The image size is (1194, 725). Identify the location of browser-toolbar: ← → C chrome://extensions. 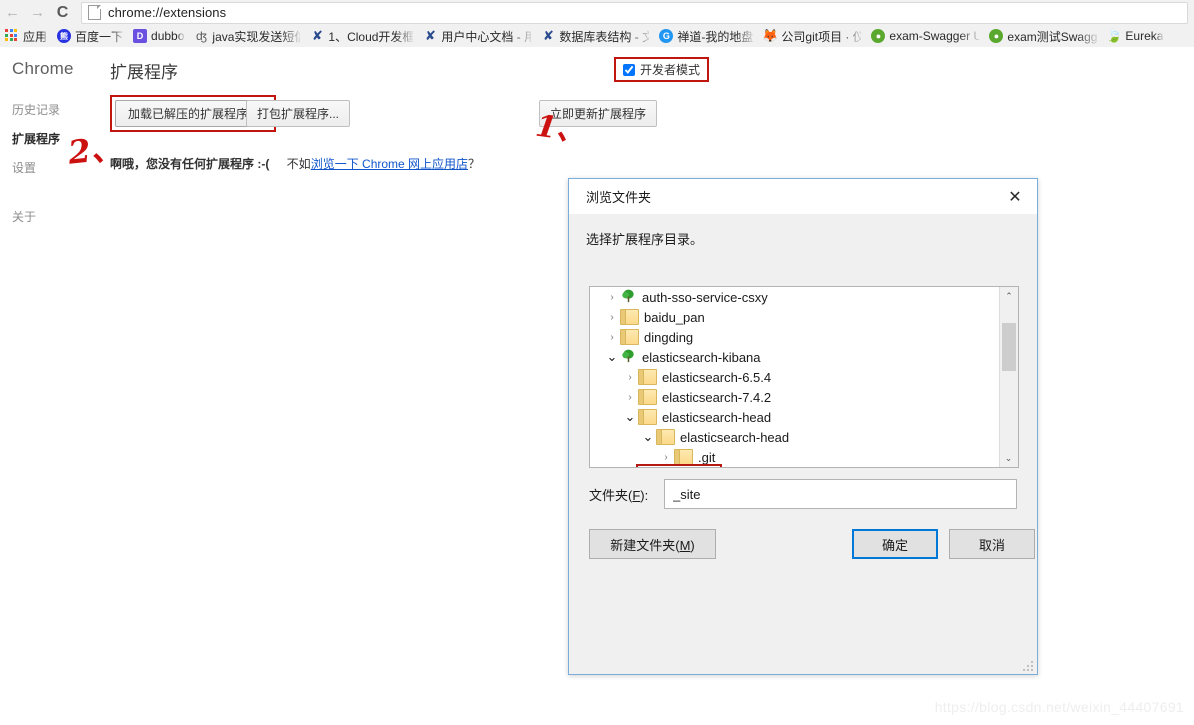
(597, 13).